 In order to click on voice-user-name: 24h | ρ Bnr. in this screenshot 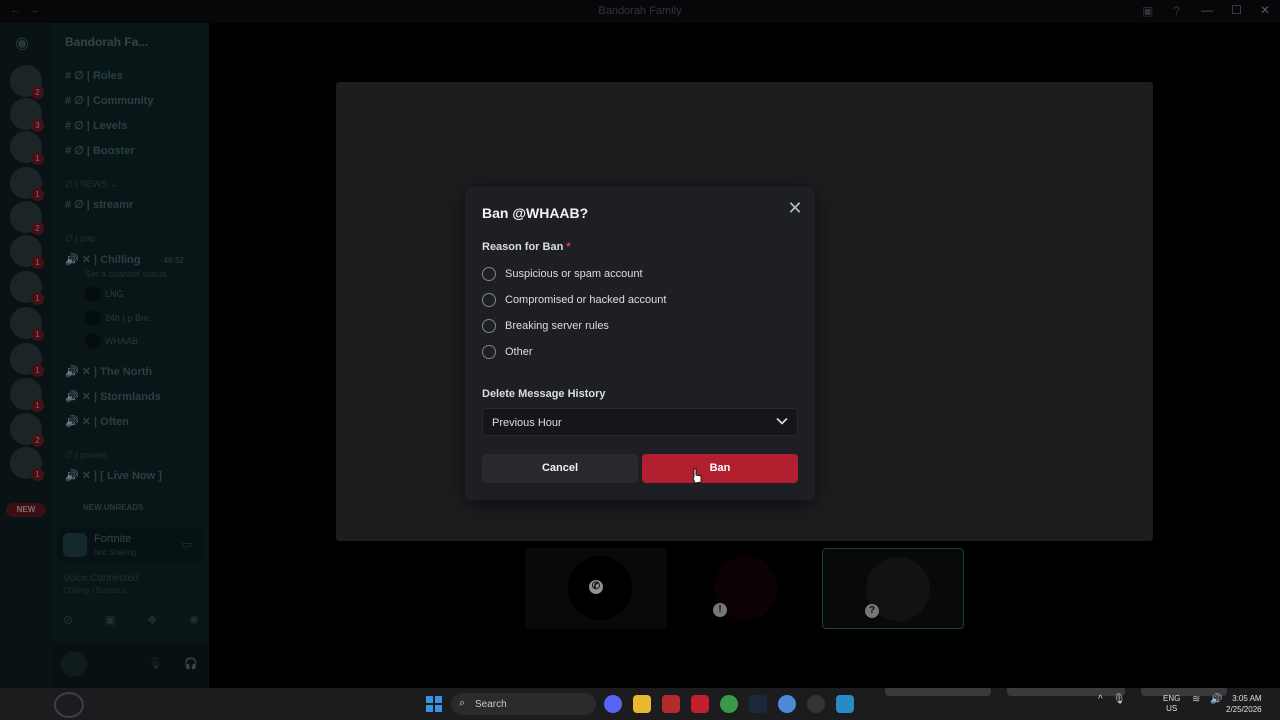, I will do `click(128, 318)`.